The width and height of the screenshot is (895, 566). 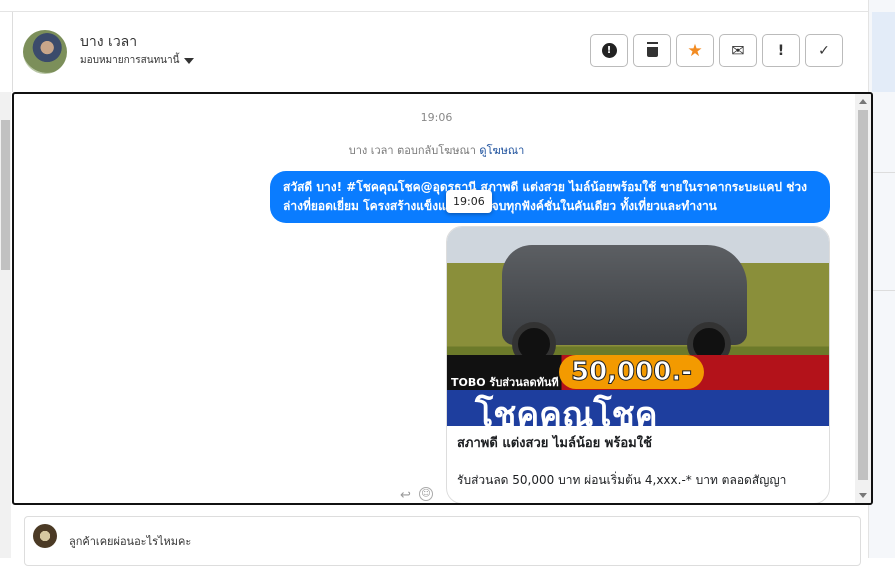 What do you see at coordinates (505, 382) in the screenshot?
I see `banner-label: TOBO รับส่วนลดทันที` at bounding box center [505, 382].